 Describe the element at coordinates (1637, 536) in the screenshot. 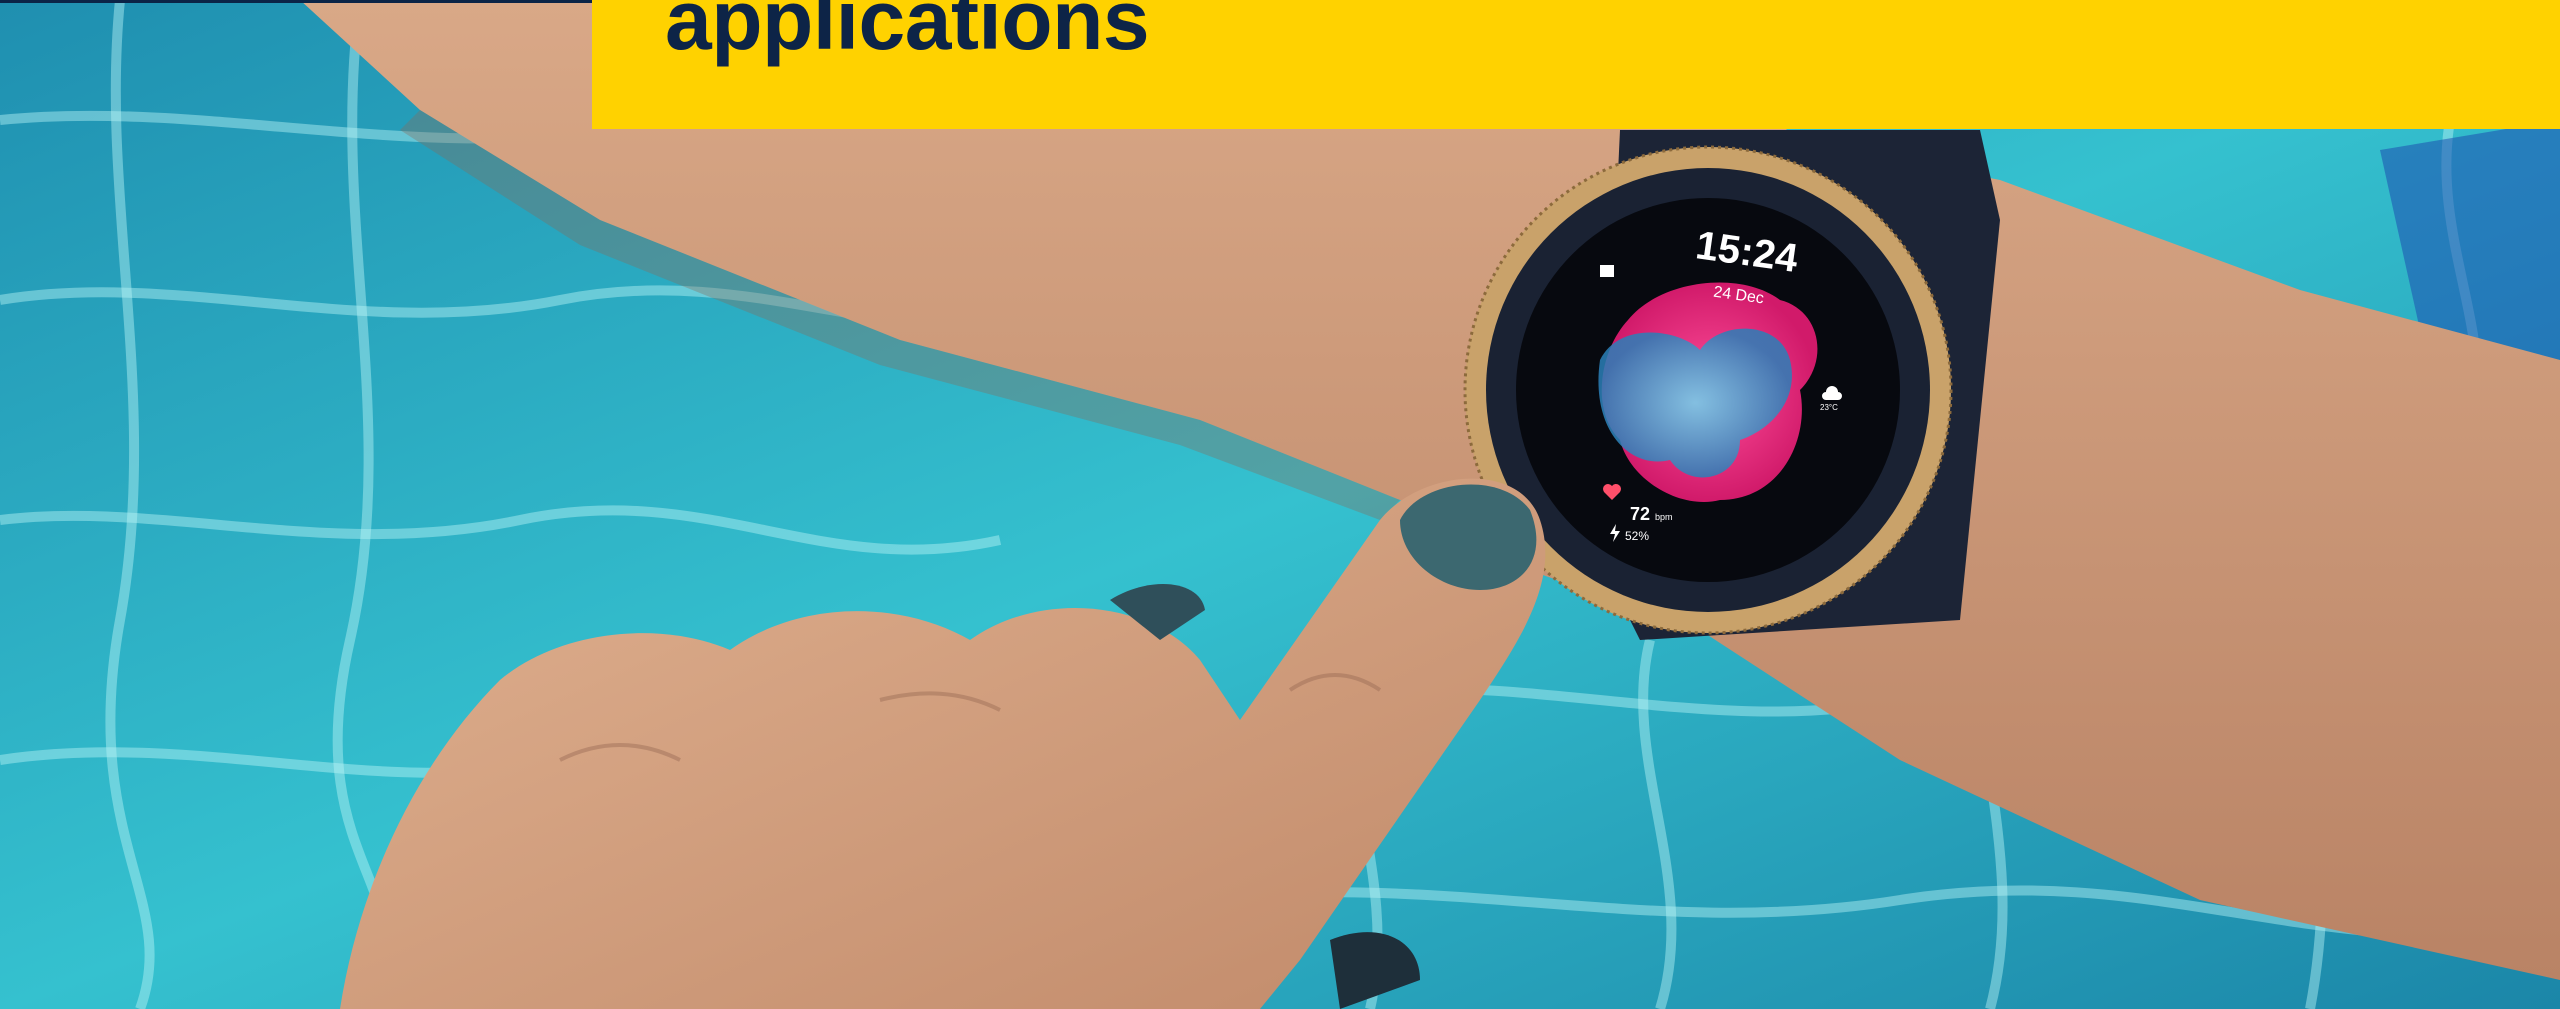

I see `watch-battery: 52%` at that location.